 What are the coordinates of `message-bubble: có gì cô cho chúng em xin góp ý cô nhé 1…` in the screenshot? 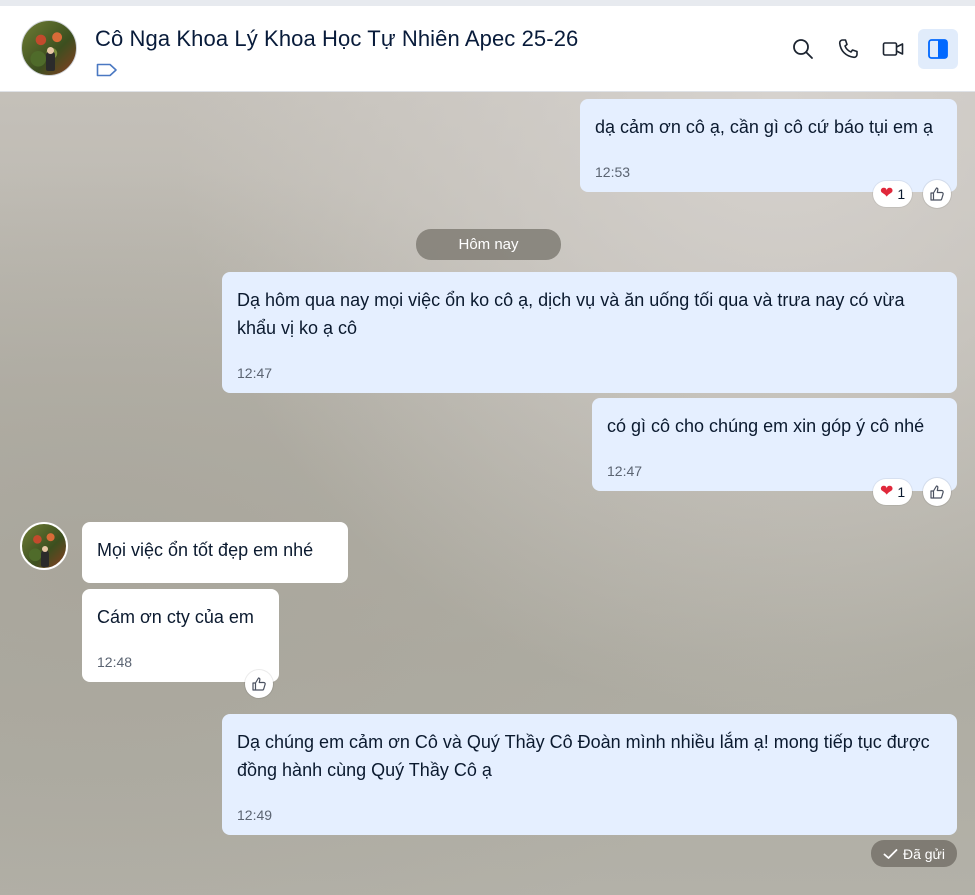 It's located at (774, 444).